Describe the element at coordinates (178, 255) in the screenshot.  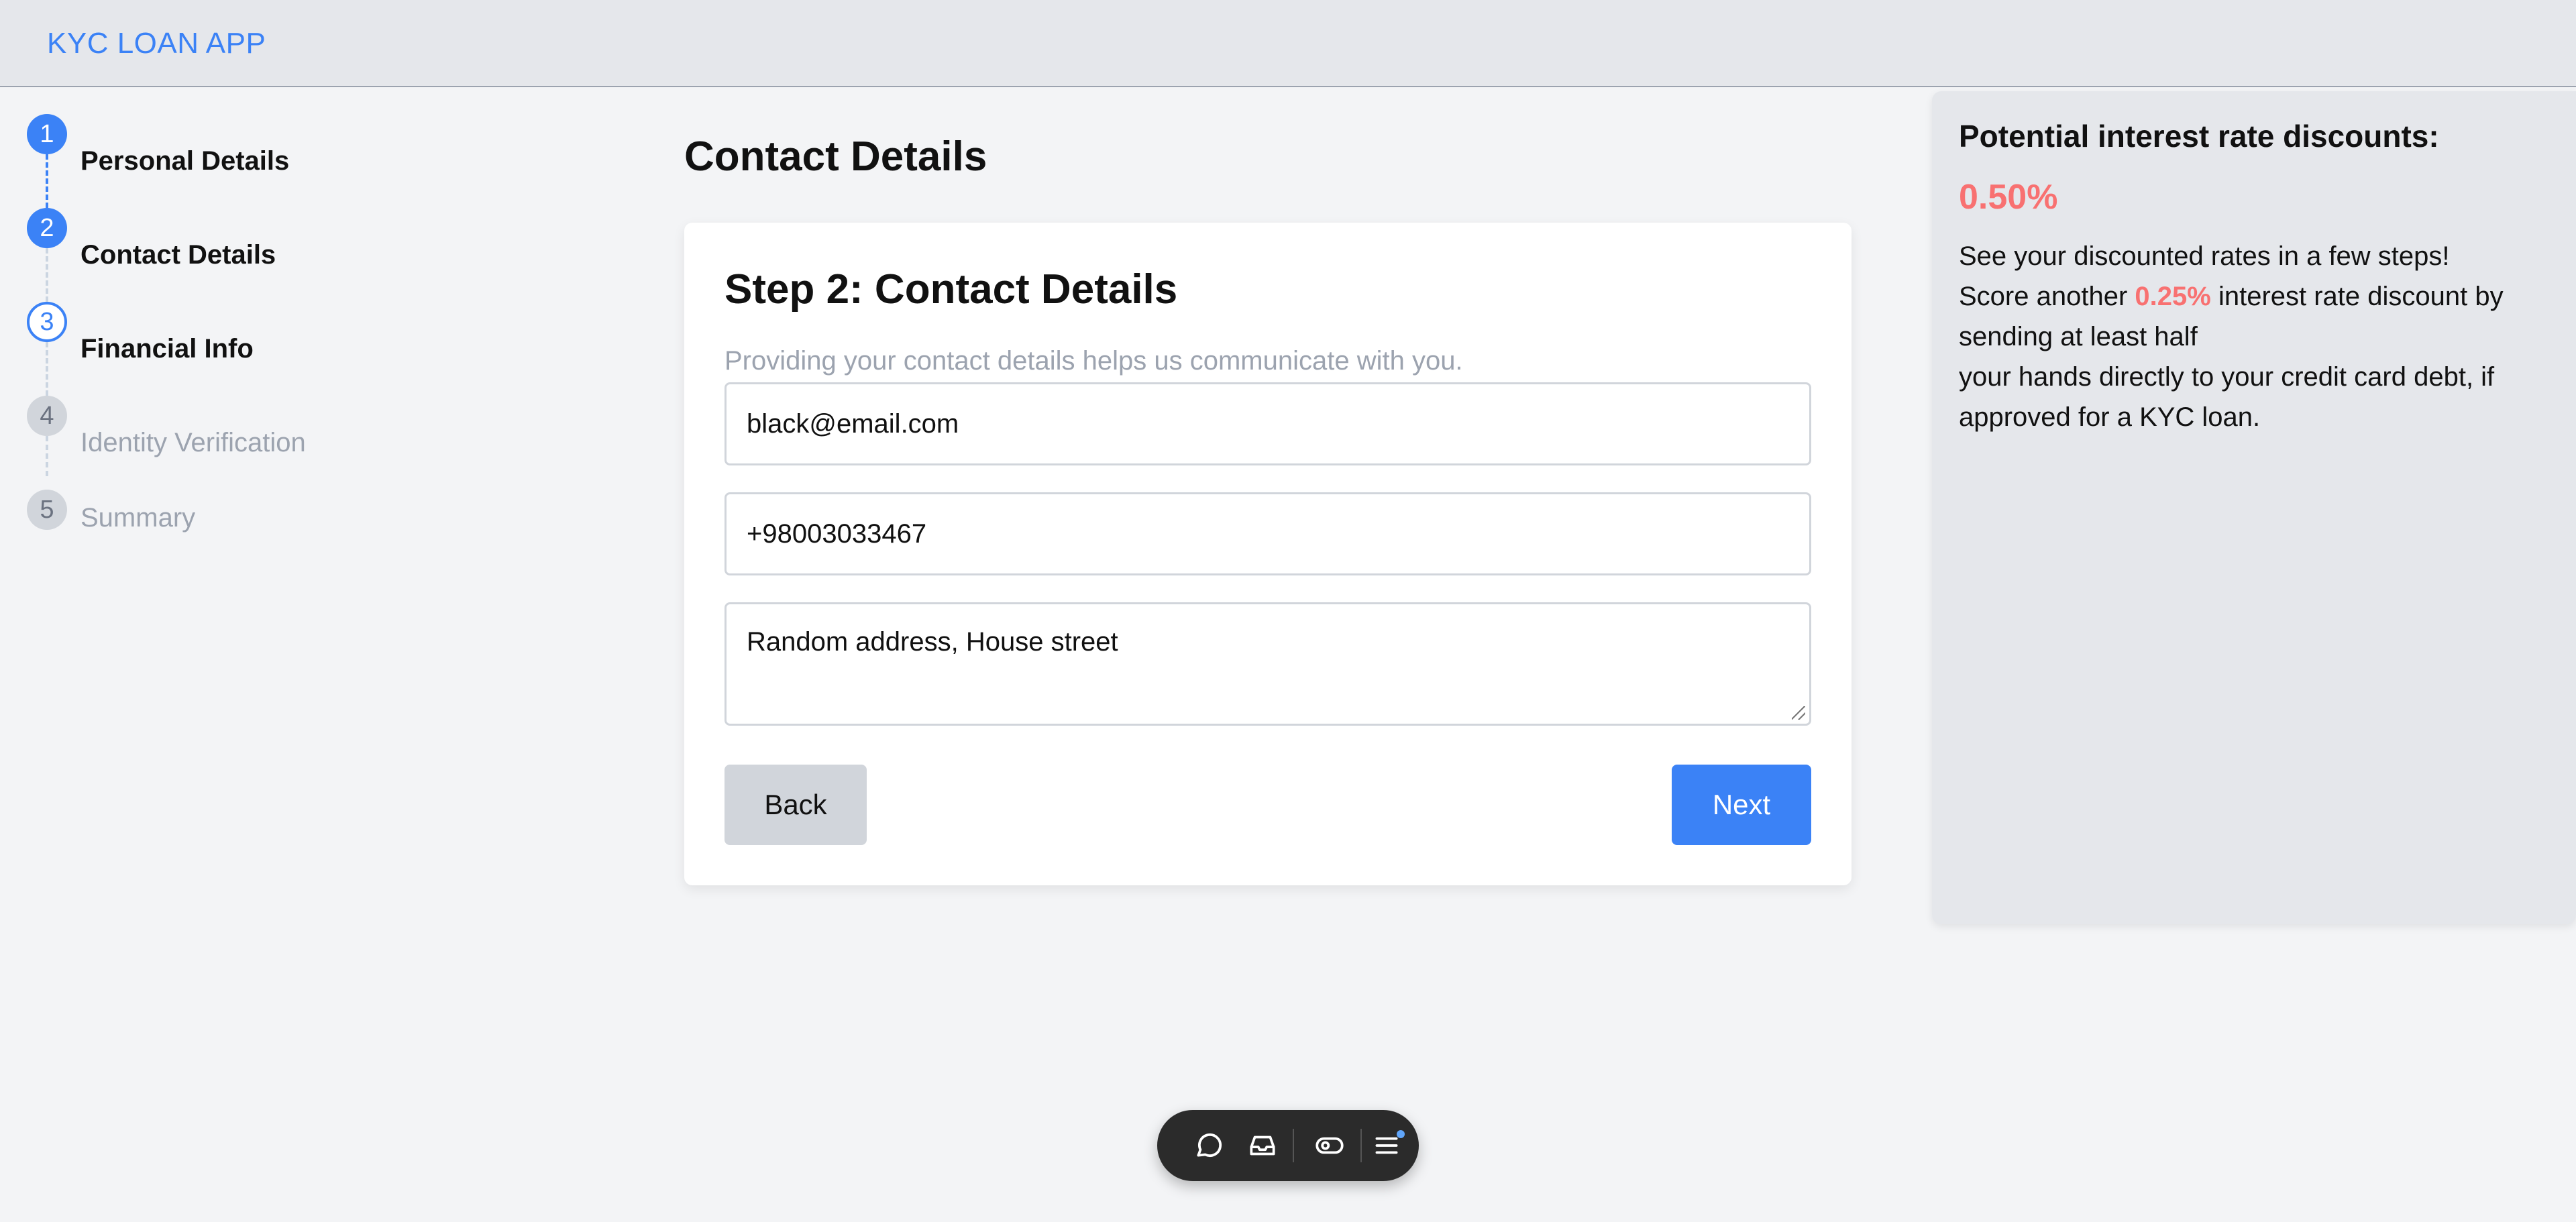
I see `step-label: Contact Details` at that location.